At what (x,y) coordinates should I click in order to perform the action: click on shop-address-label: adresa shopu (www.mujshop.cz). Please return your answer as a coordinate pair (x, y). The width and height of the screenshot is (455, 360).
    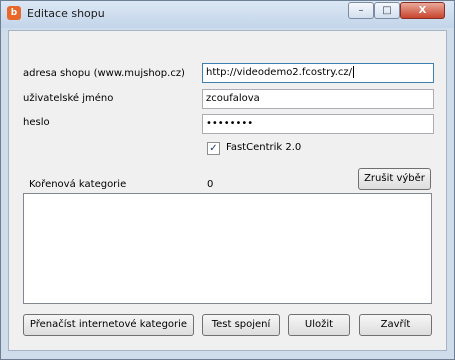
    Looking at the image, I should click on (104, 73).